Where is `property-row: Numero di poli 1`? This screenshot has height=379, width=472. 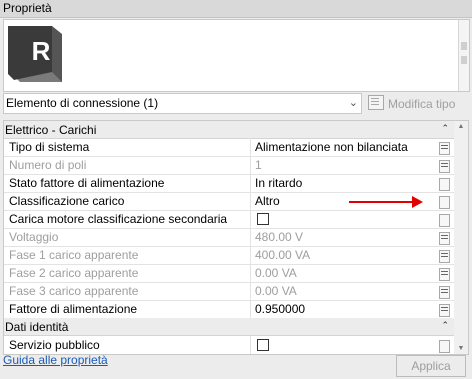 property-row: Numero di poli 1 is located at coordinates (229, 165).